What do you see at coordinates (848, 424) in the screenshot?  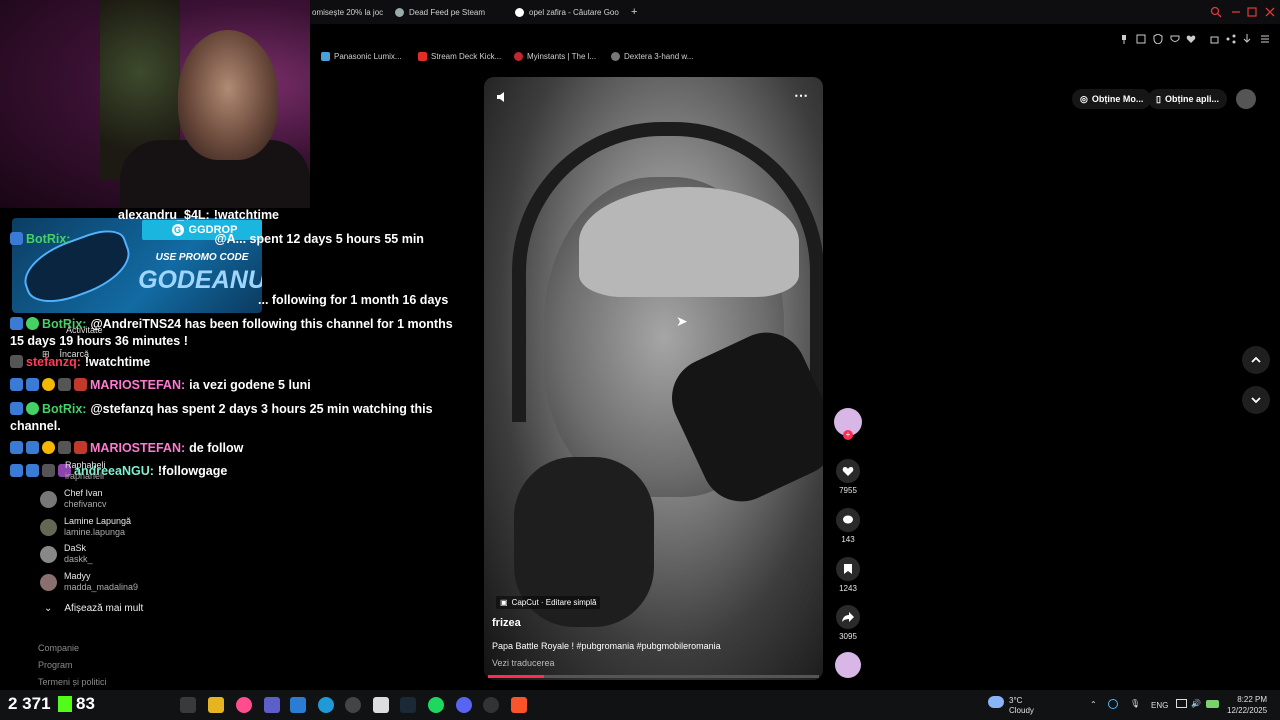 I see `author-avatar: +` at bounding box center [848, 424].